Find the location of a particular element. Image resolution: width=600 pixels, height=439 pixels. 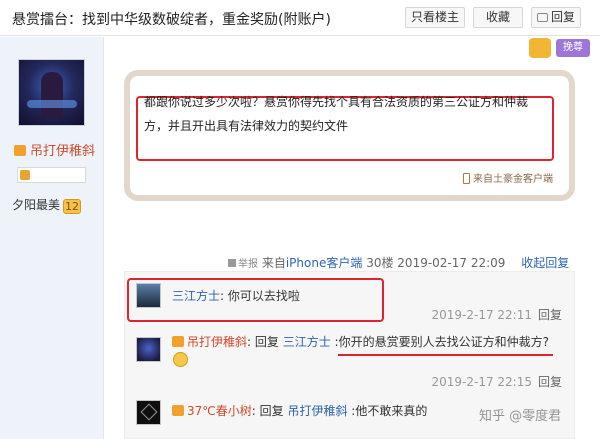

reply-username: 吊打伊稚斜 is located at coordinates (217, 342).